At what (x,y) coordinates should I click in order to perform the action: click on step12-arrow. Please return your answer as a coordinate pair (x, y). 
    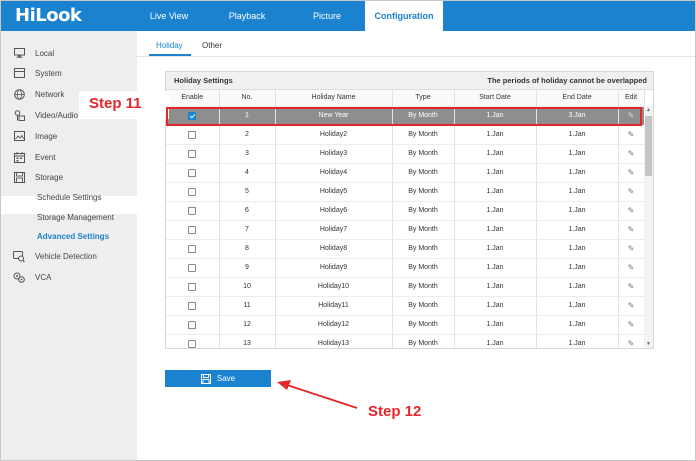
    Looking at the image, I should click on (317, 394).